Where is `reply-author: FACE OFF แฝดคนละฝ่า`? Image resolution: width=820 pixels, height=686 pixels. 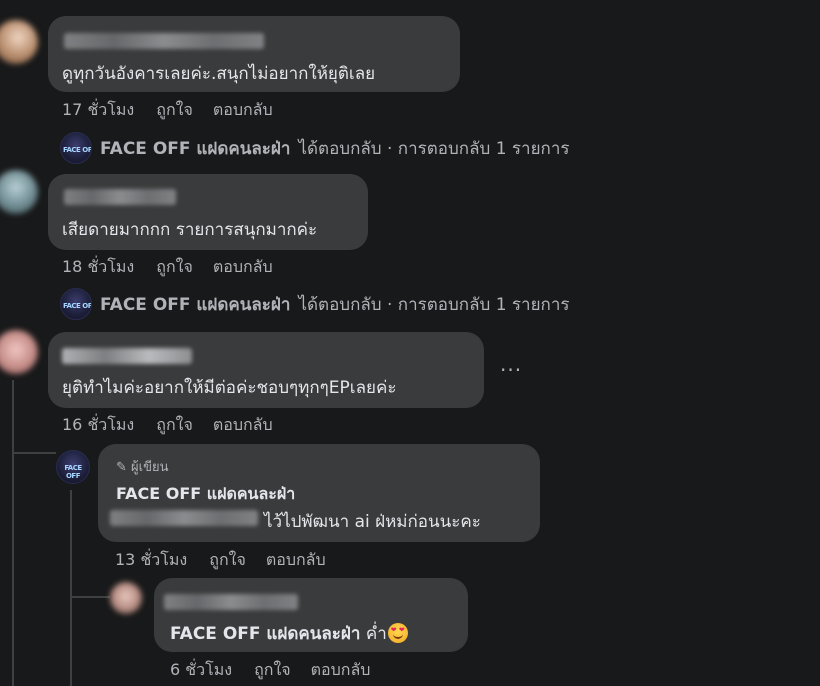
reply-author: FACE OFF แฝดคนละฝ่า is located at coordinates (205, 494).